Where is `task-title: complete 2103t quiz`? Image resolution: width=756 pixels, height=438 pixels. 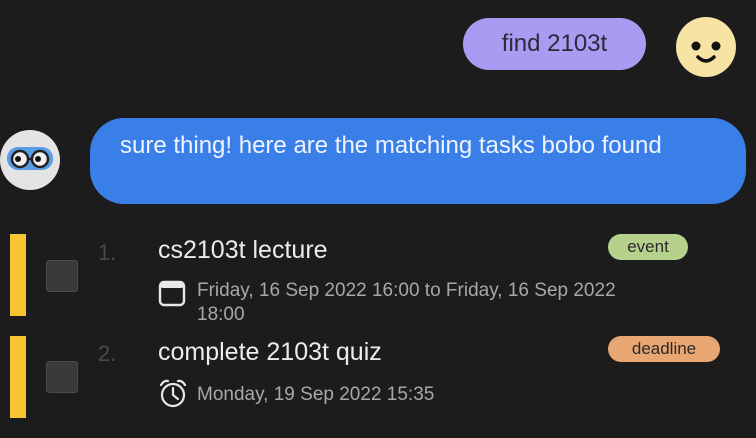
task-title: complete 2103t quiz is located at coordinates (270, 352).